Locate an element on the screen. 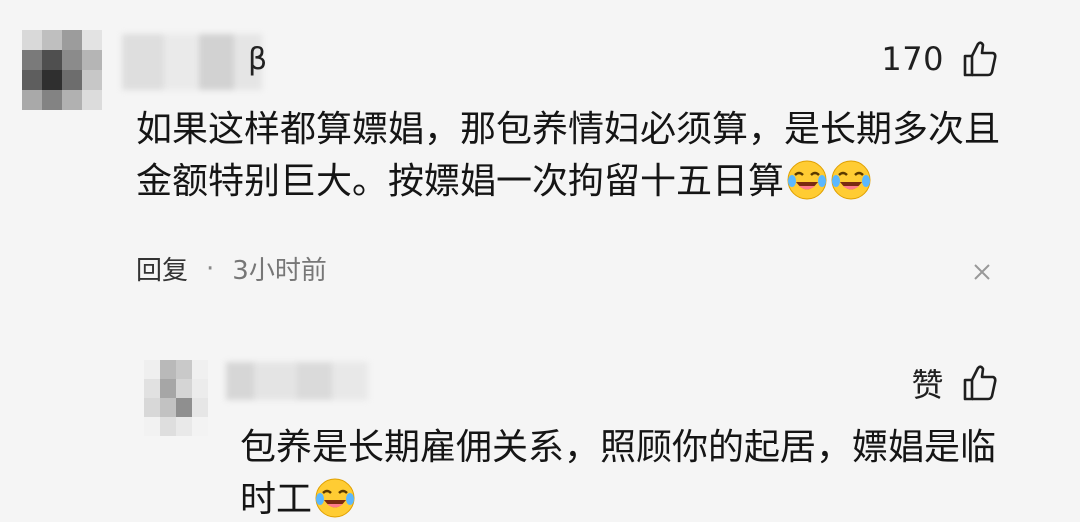 The width and height of the screenshot is (1080, 522). reply-username is located at coordinates (297, 381).